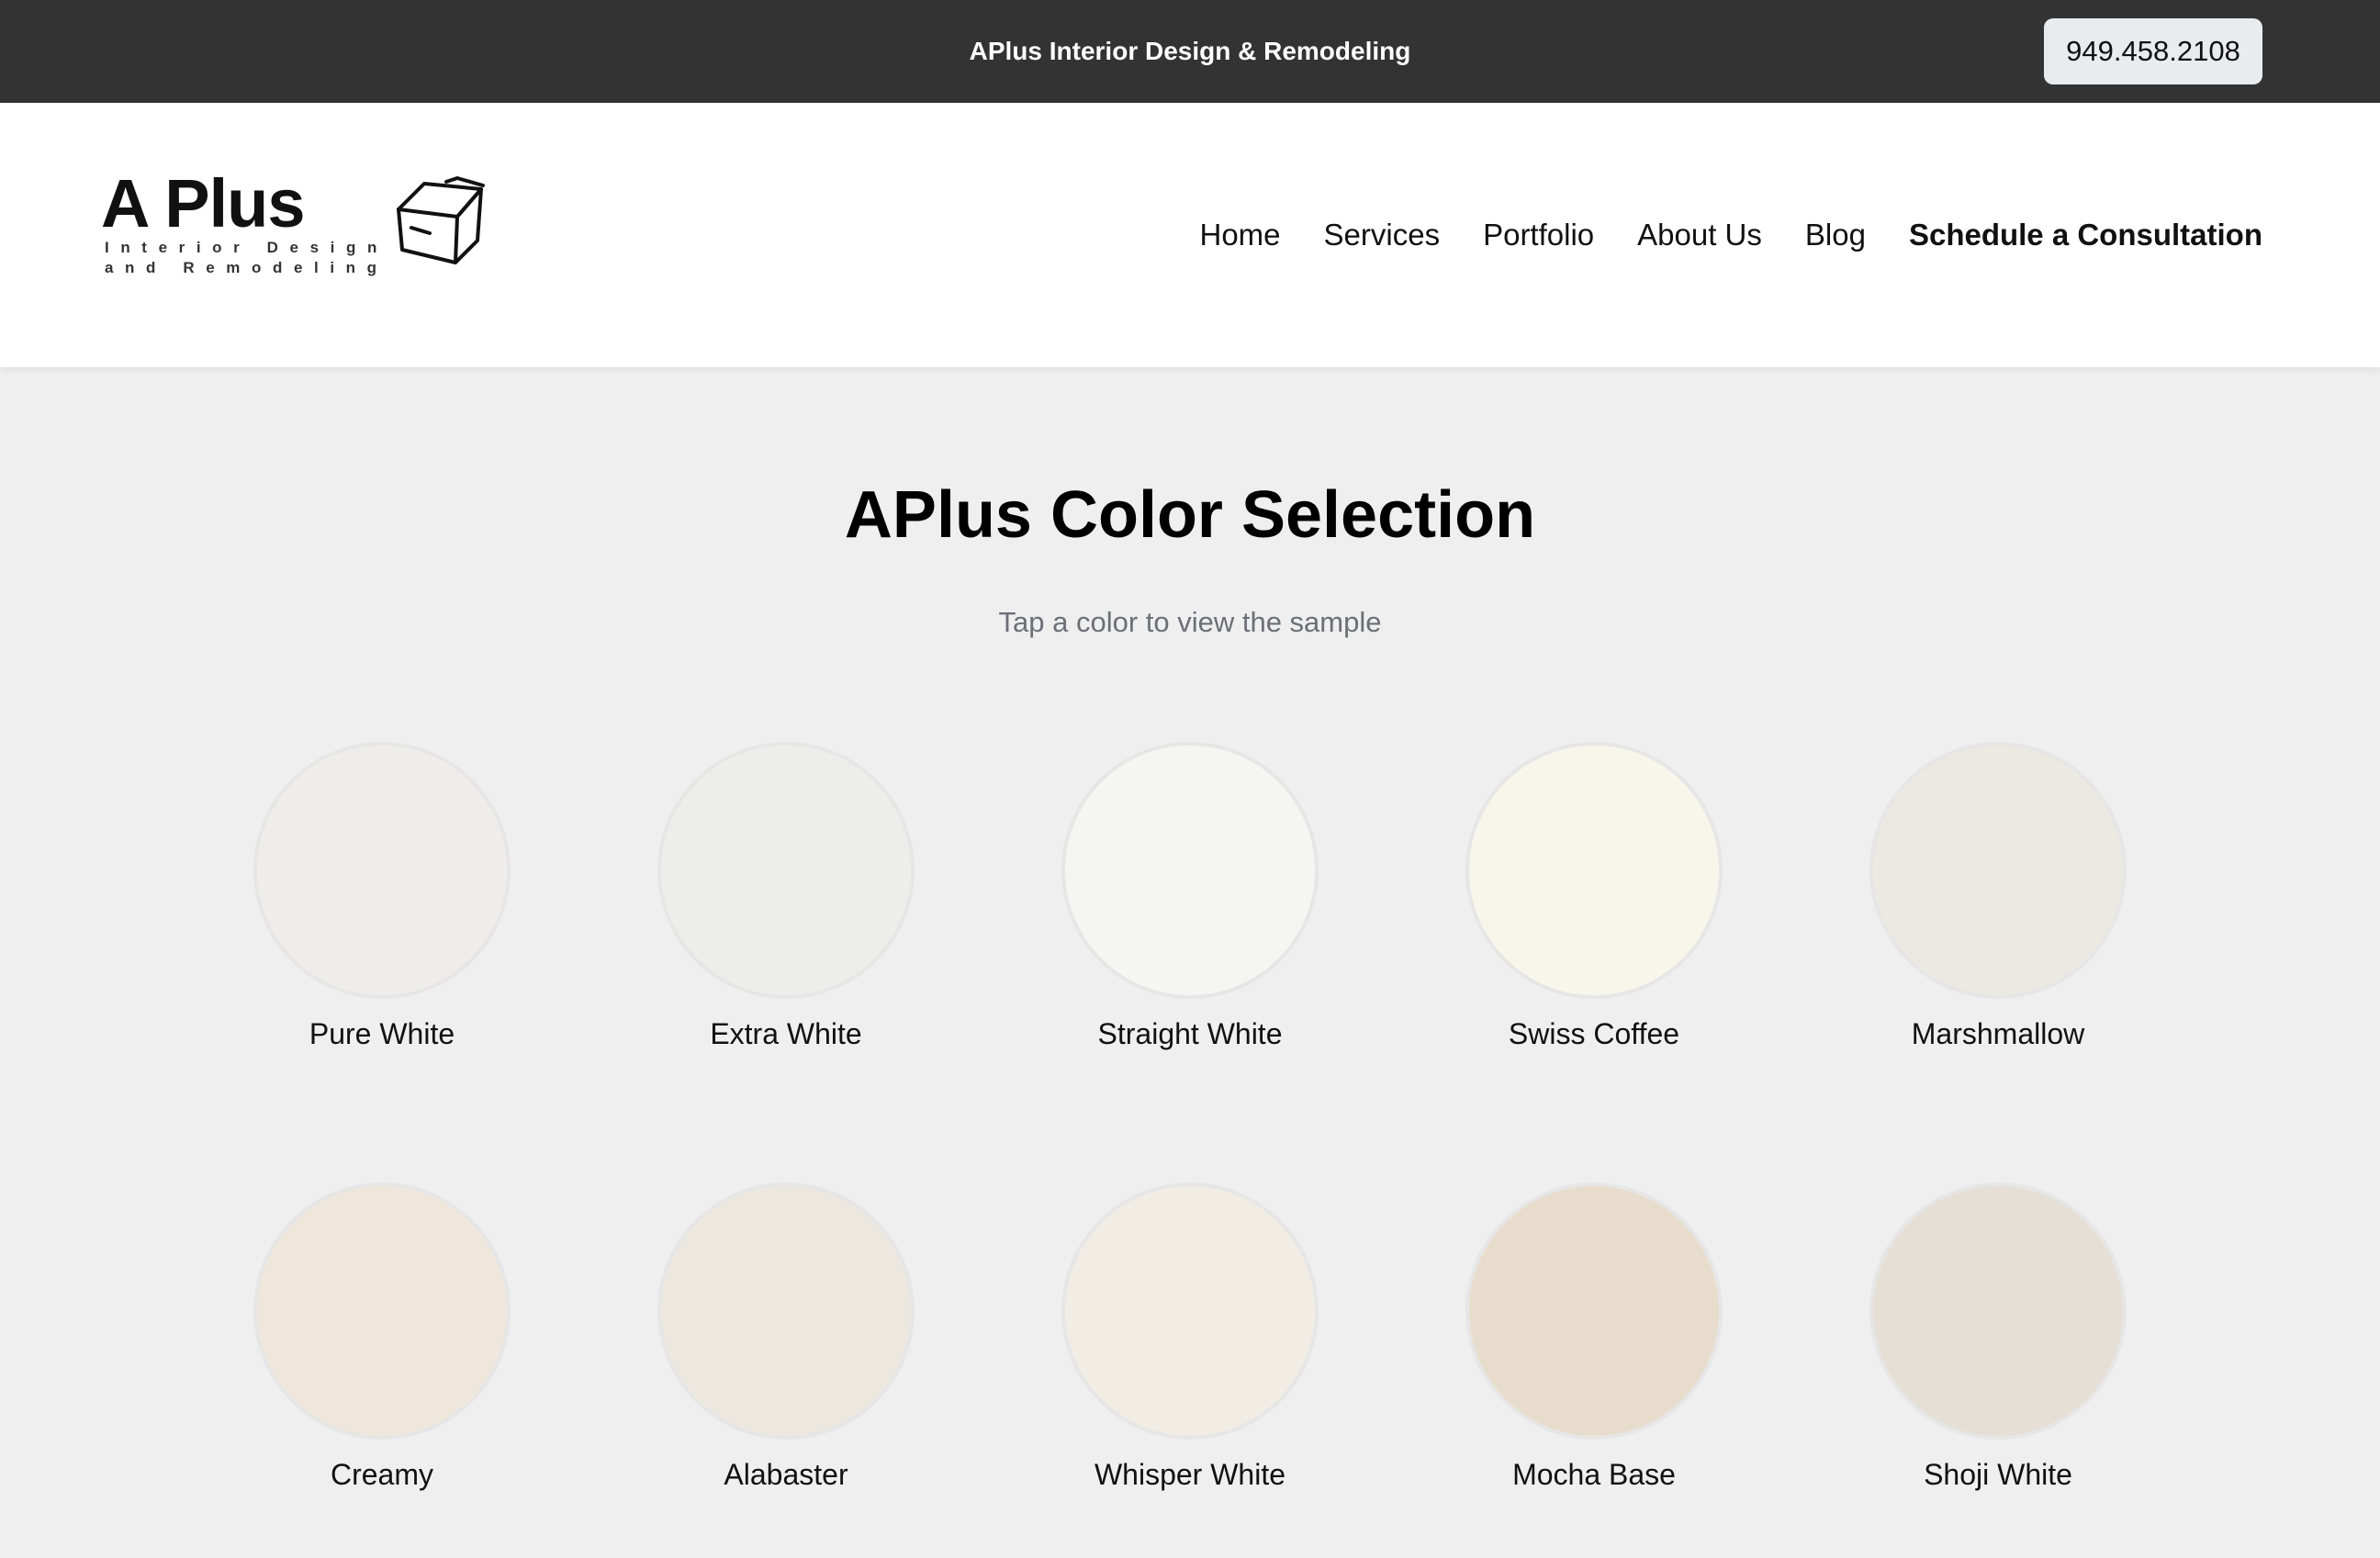 The width and height of the screenshot is (2380, 1558). I want to click on color-swatch-marshmallow: Marshmallow, so click(1998, 896).